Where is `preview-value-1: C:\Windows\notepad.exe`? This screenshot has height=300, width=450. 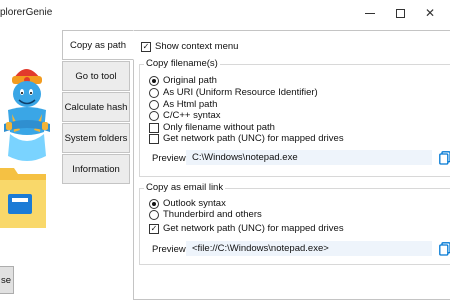
preview-value-1: C:\Windows\notepad.exe is located at coordinates (245, 157).